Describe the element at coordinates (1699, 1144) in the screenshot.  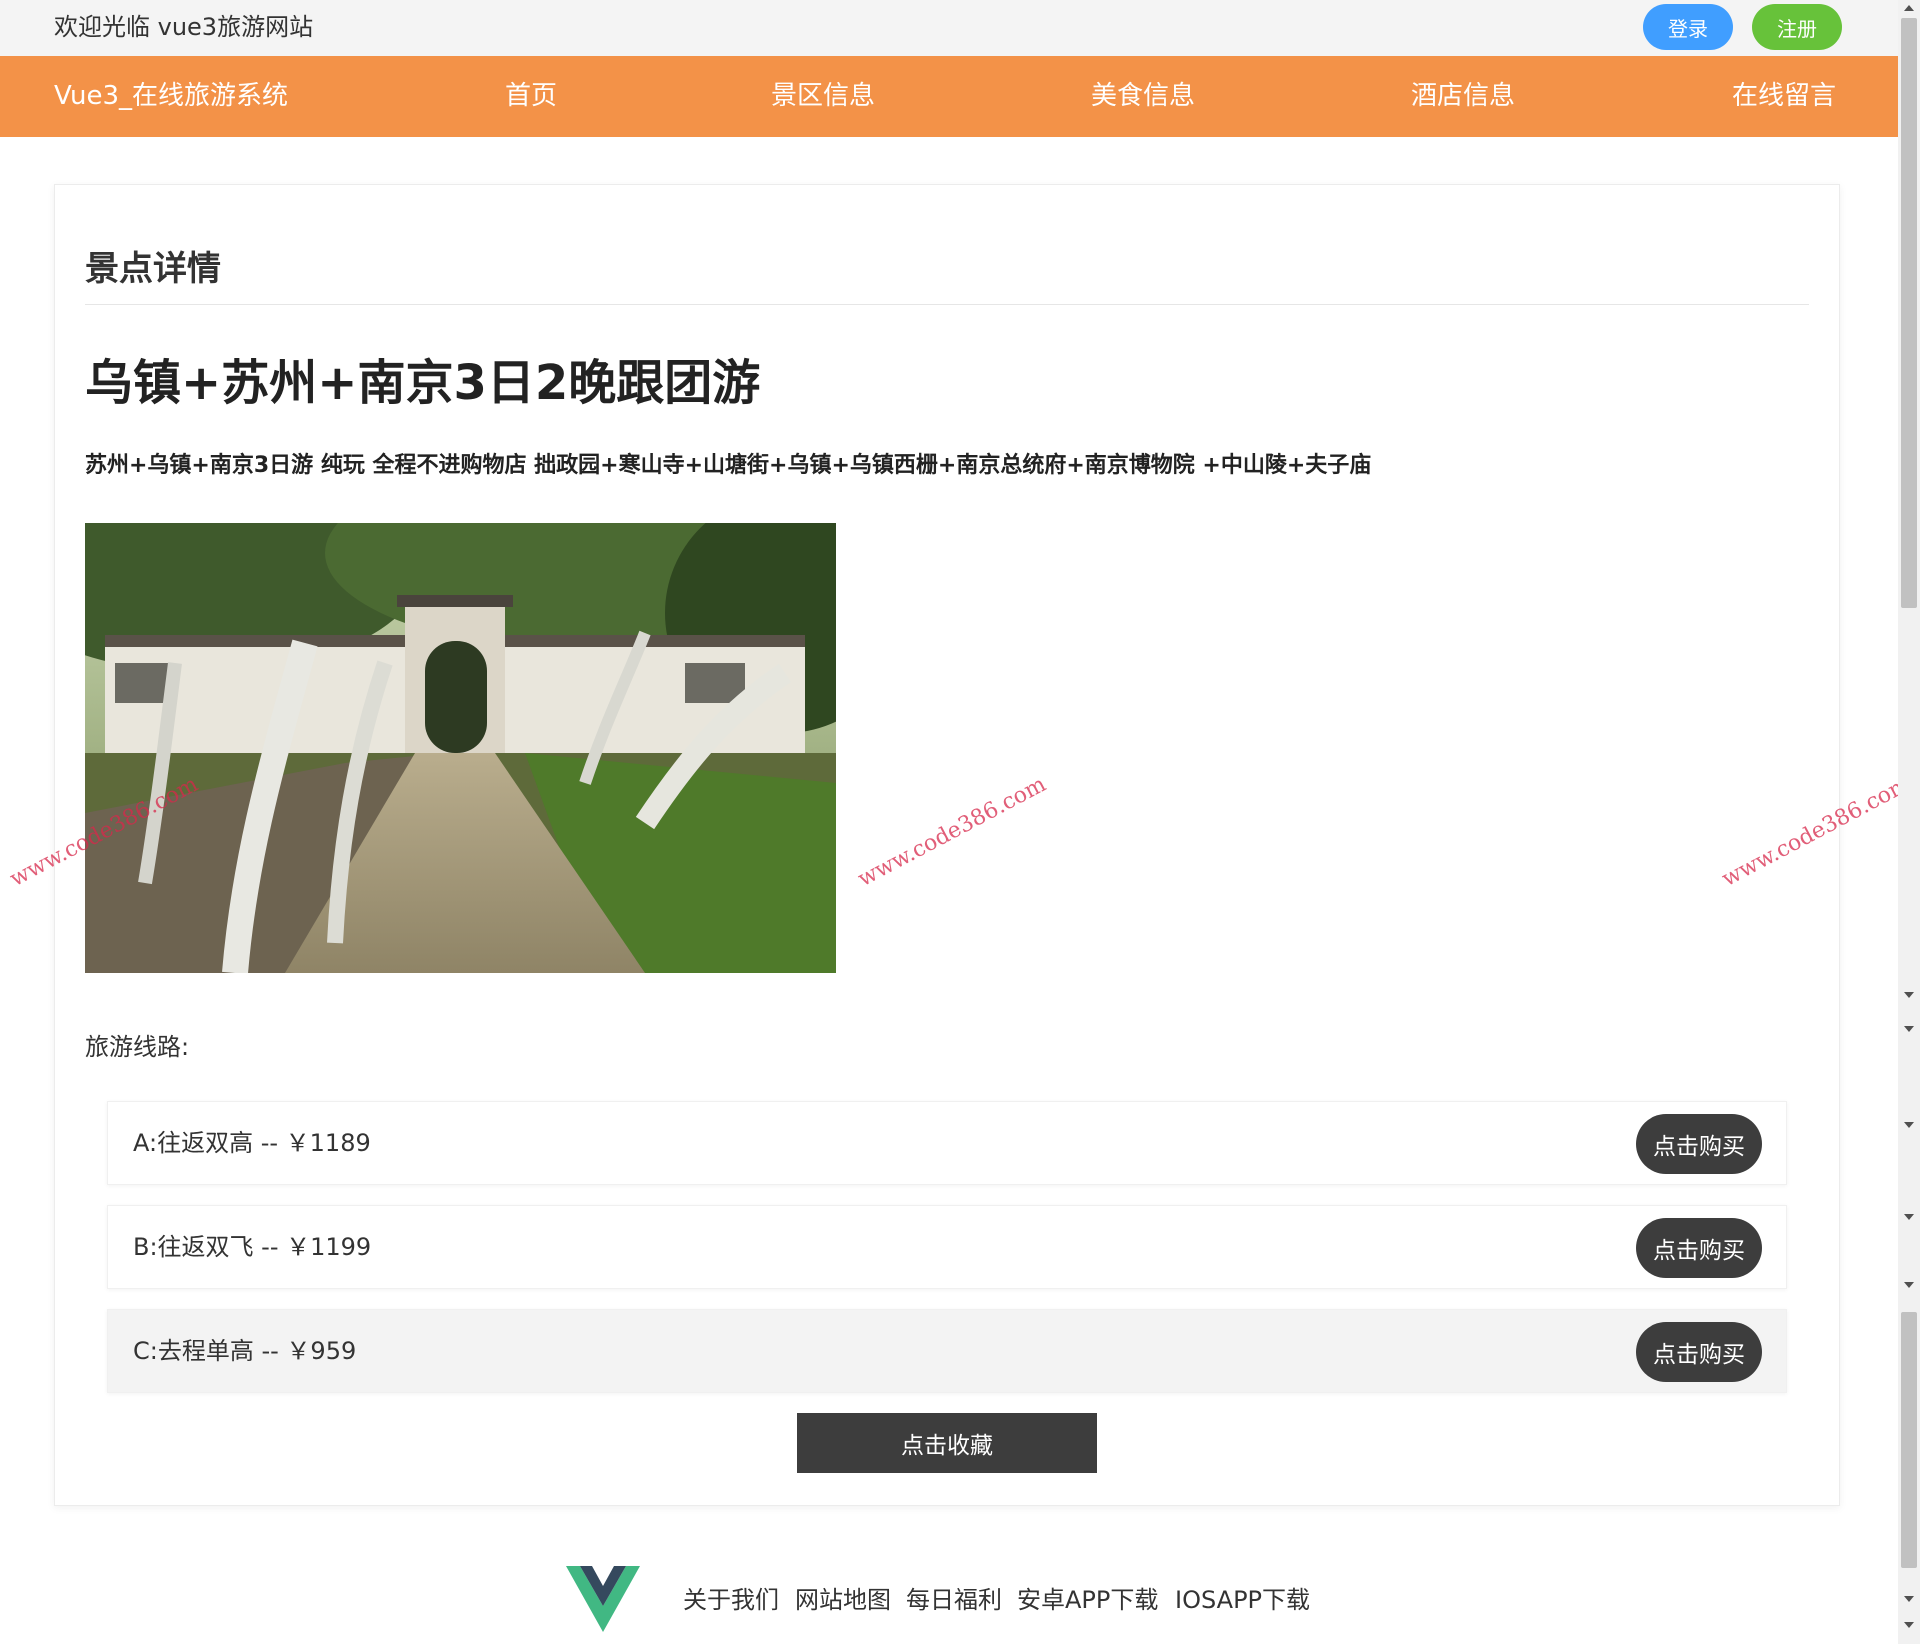
I see `buy-button-a: 点击购买` at that location.